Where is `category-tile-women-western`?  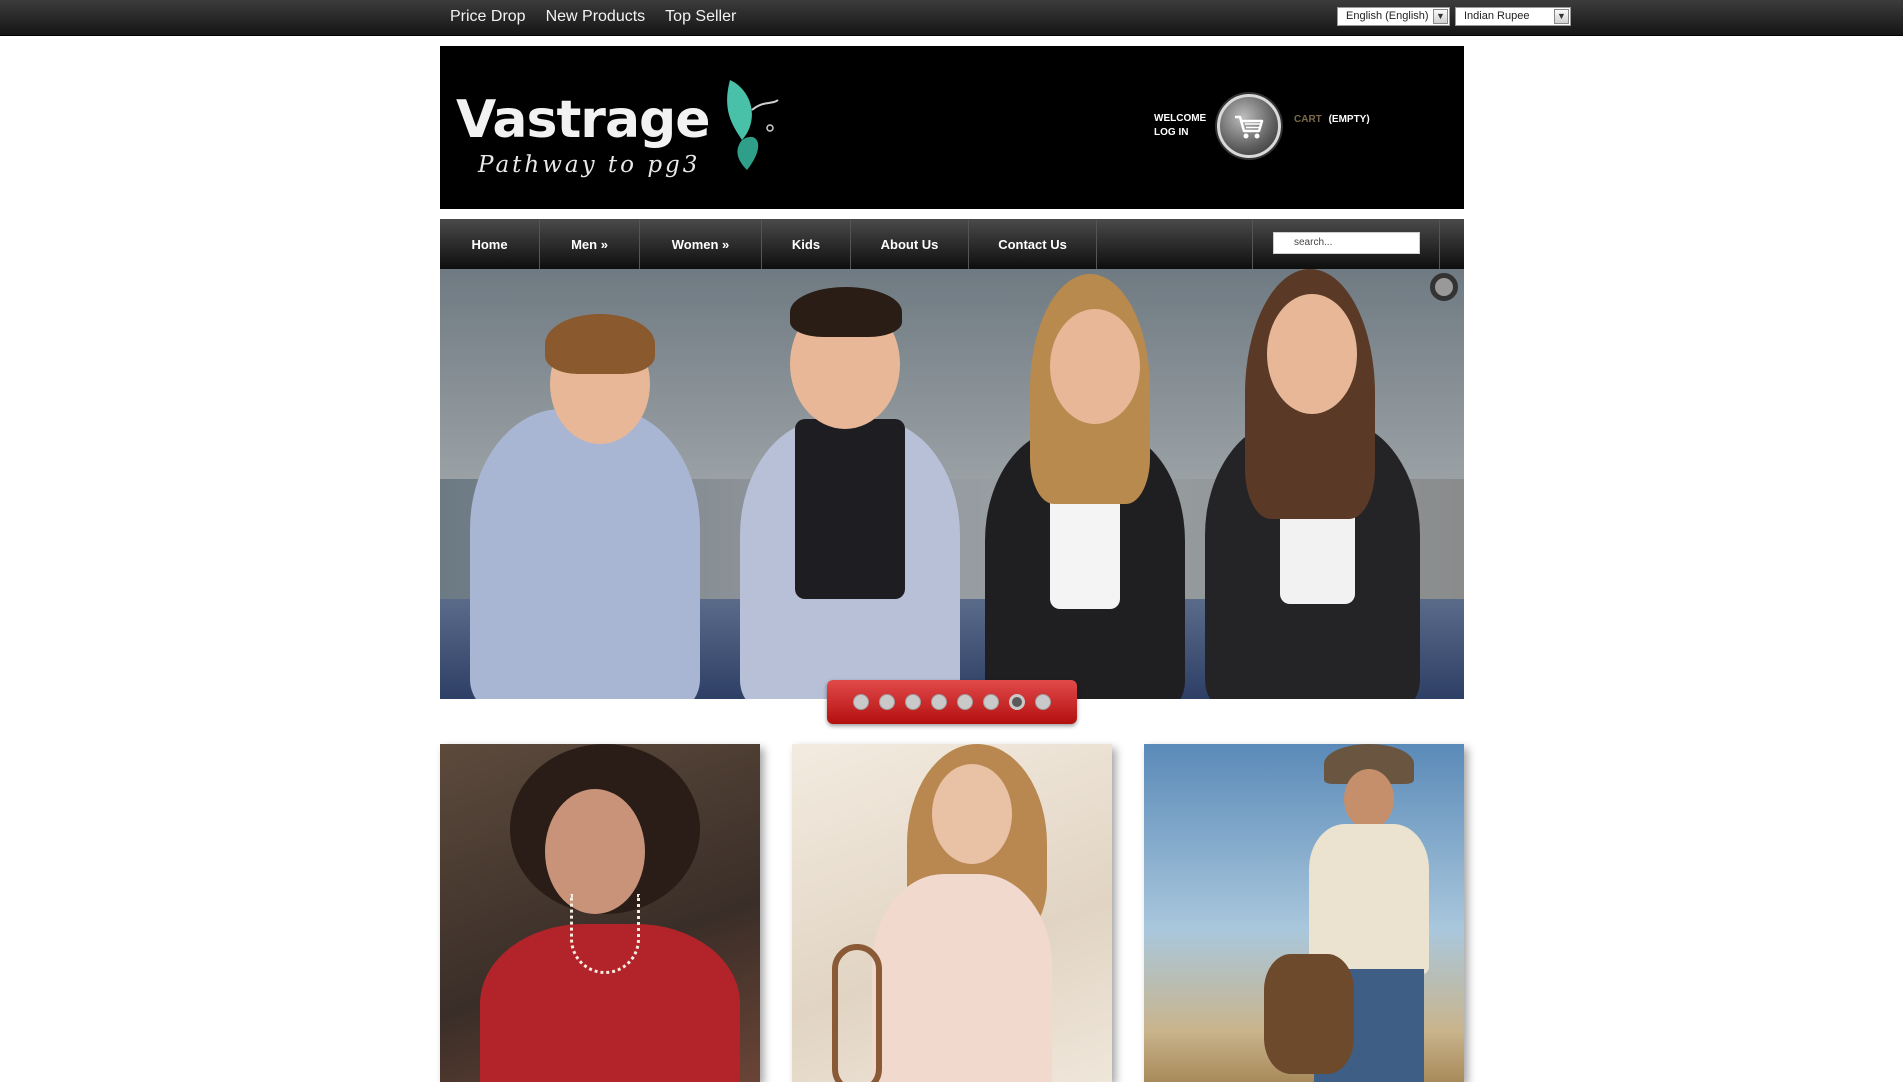
category-tile-women-western is located at coordinates (952, 913).